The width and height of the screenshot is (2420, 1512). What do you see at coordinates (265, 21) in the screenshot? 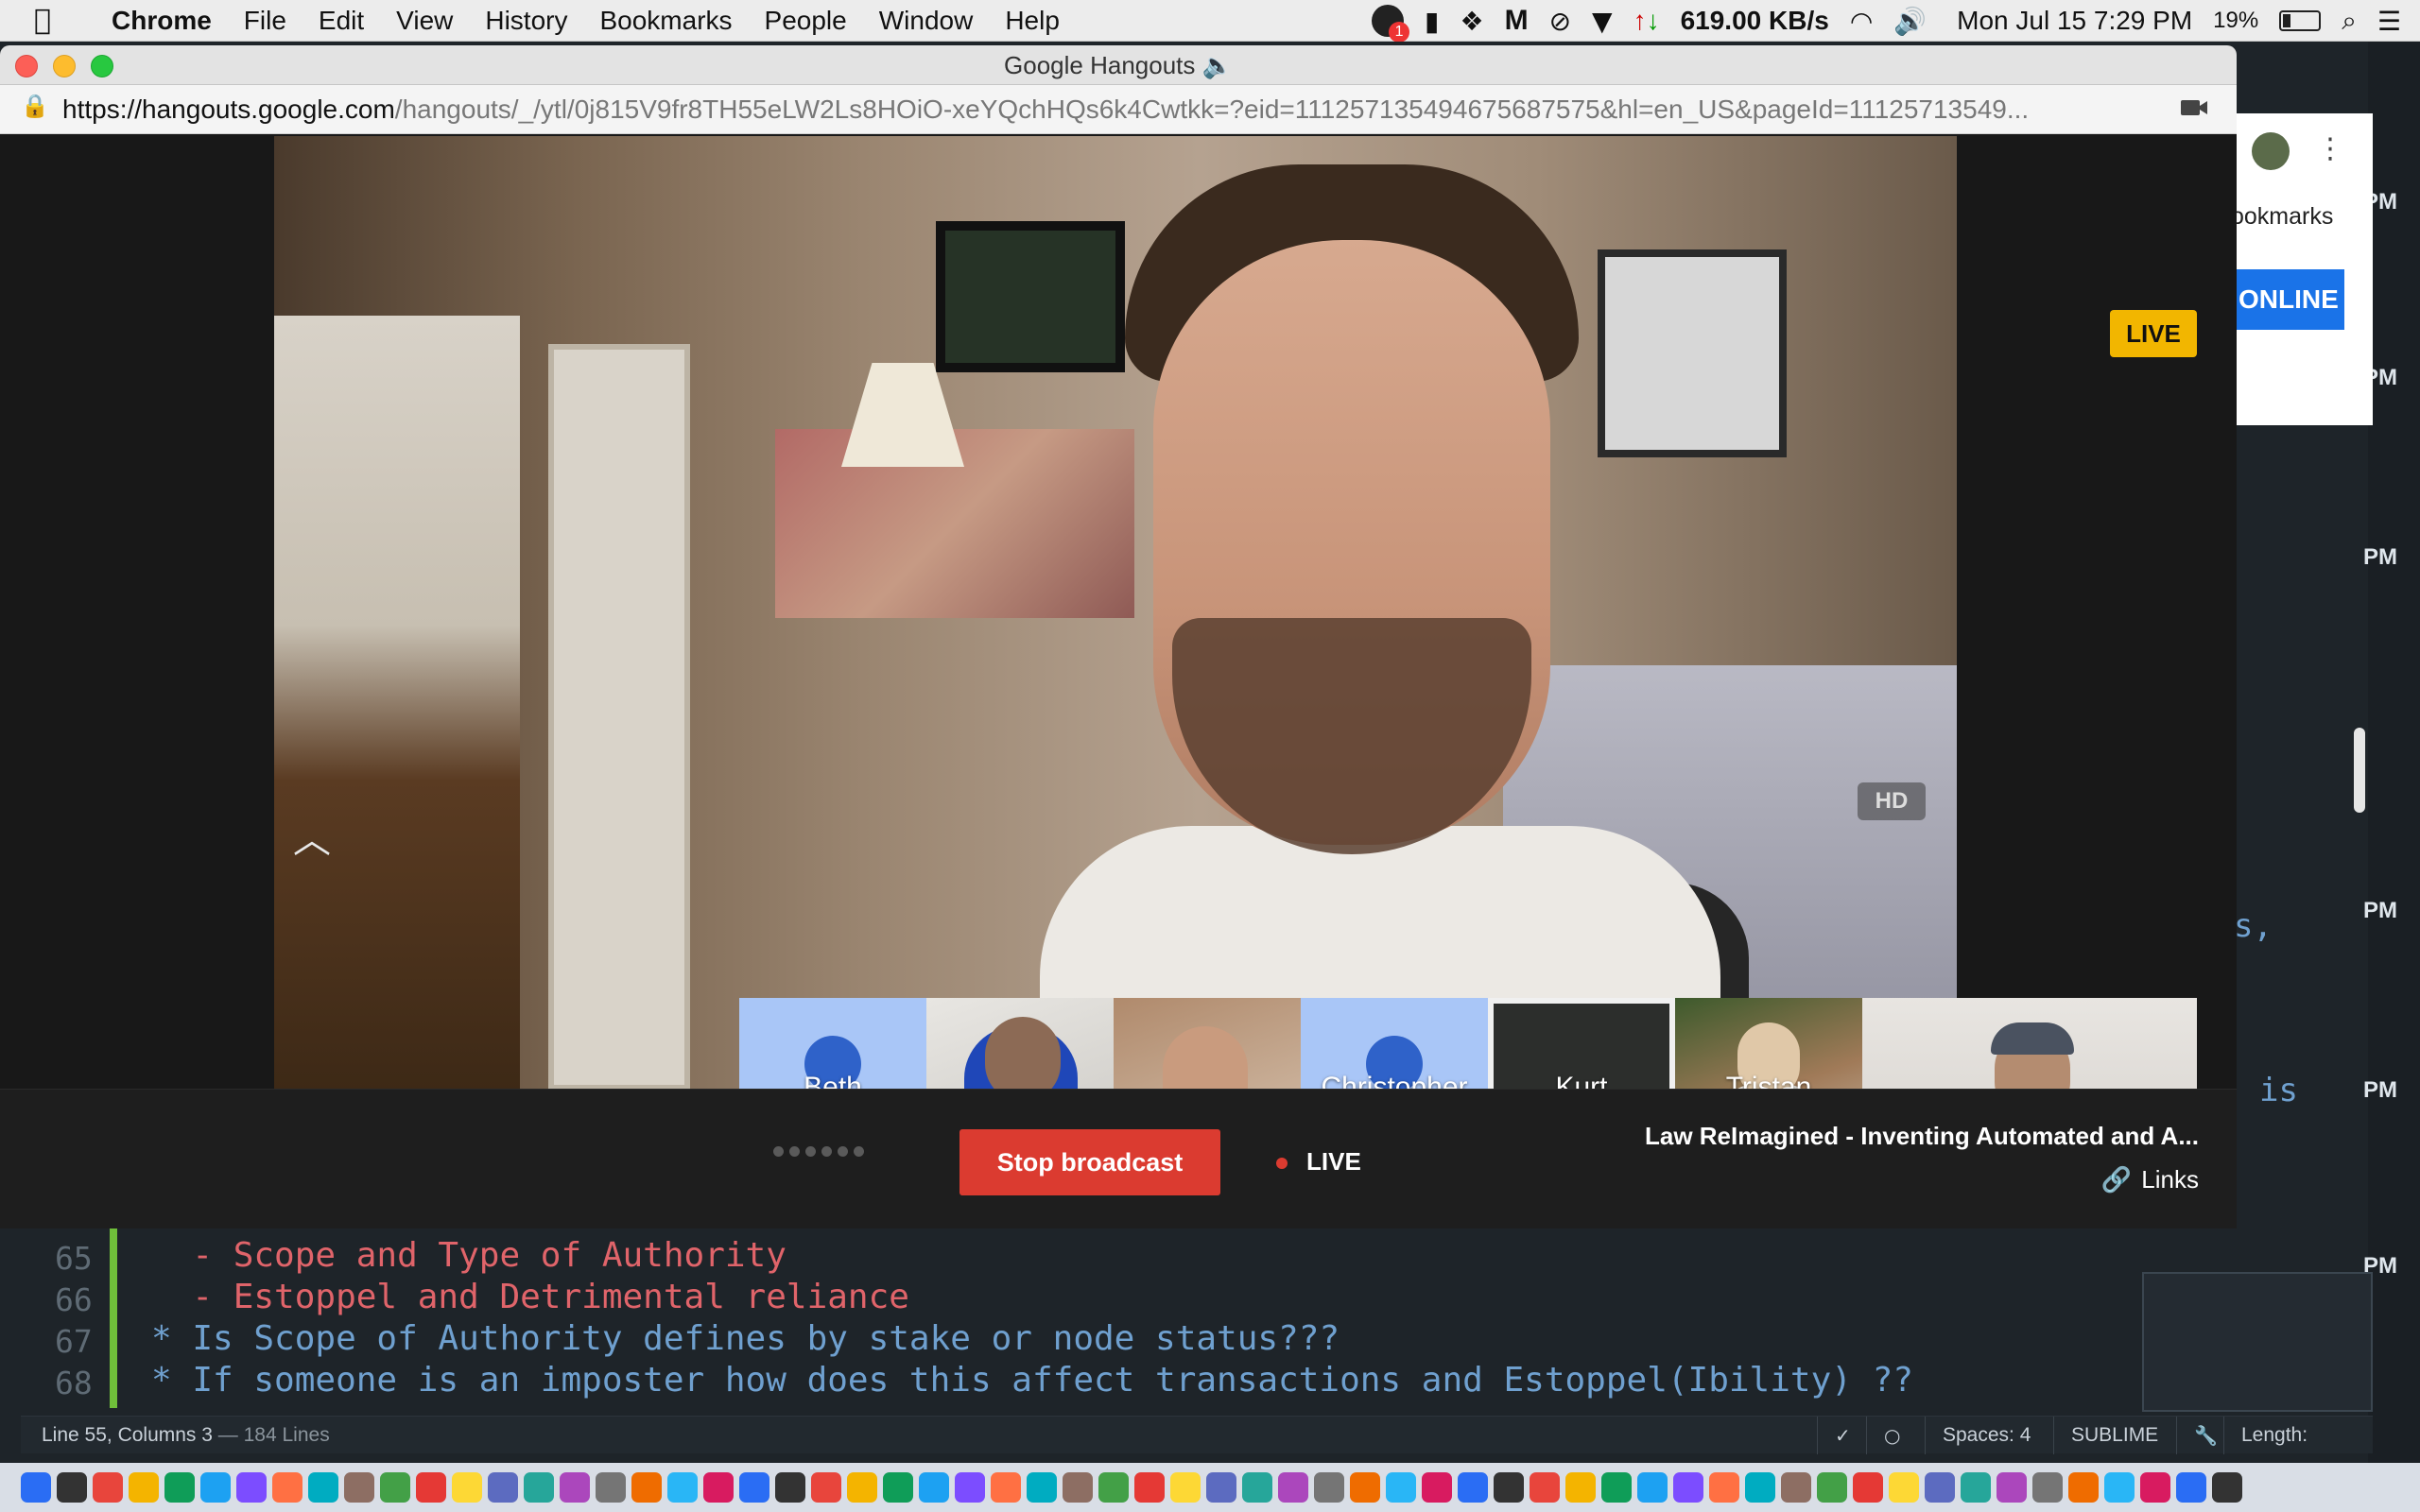
I see `menu-file: File` at bounding box center [265, 21].